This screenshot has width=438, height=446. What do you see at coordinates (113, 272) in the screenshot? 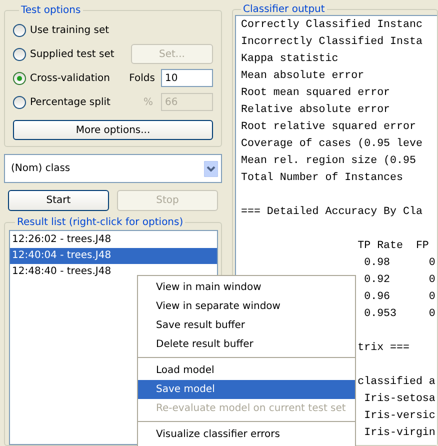
I see `result-item: 12:48:40 - trees.J48` at bounding box center [113, 272].